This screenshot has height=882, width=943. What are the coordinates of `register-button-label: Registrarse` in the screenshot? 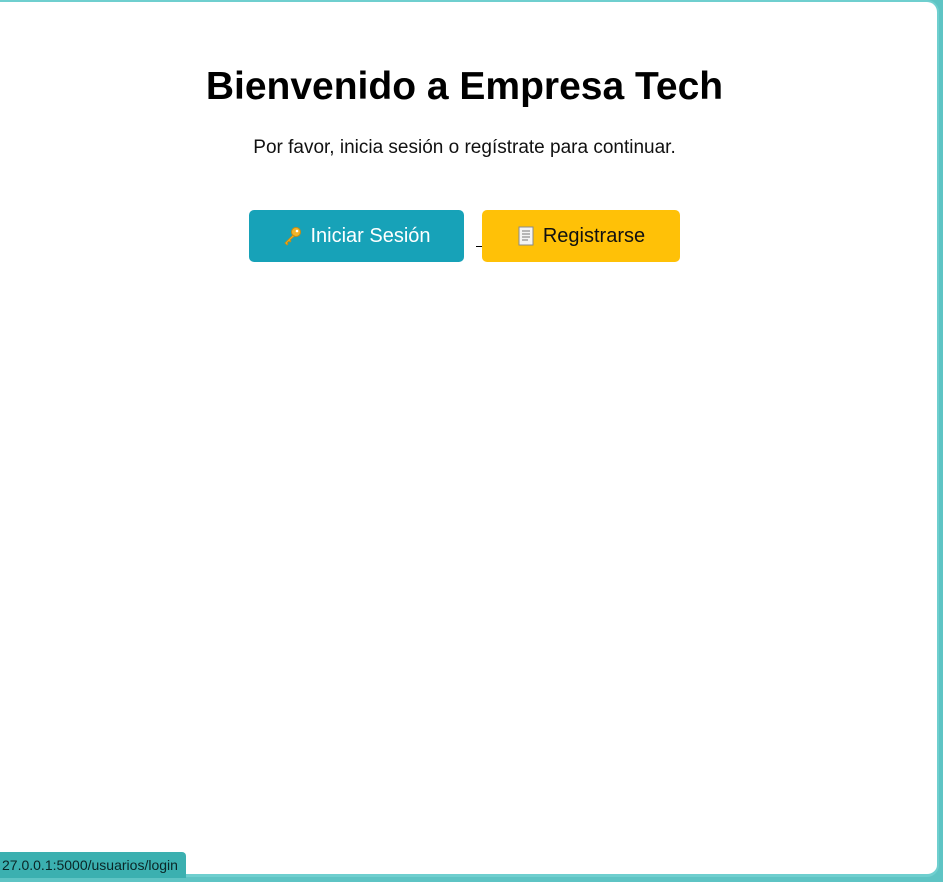 It's located at (594, 235).